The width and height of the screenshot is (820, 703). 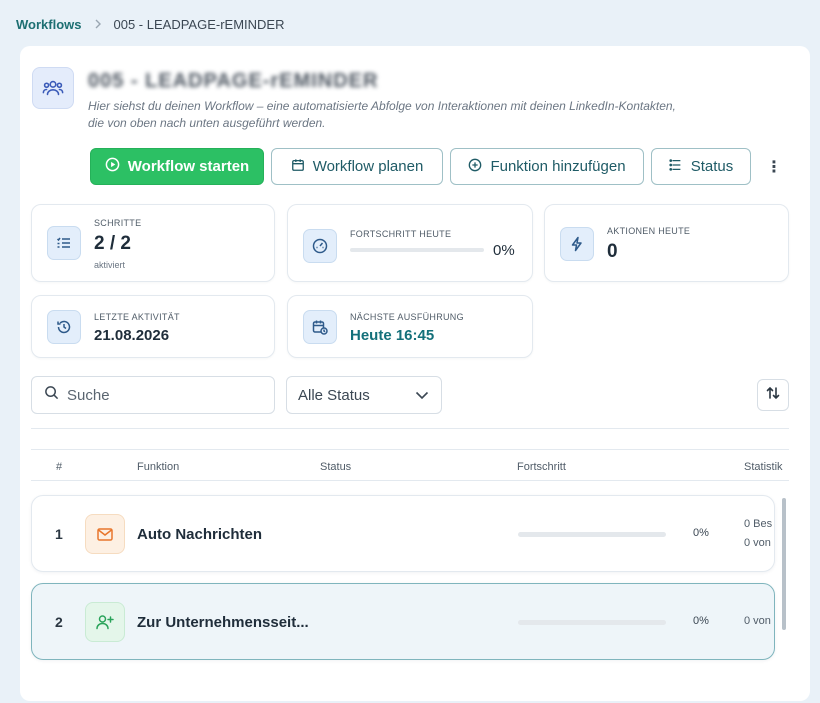 What do you see at coordinates (105, 622) in the screenshot?
I see `user-plus-icon` at bounding box center [105, 622].